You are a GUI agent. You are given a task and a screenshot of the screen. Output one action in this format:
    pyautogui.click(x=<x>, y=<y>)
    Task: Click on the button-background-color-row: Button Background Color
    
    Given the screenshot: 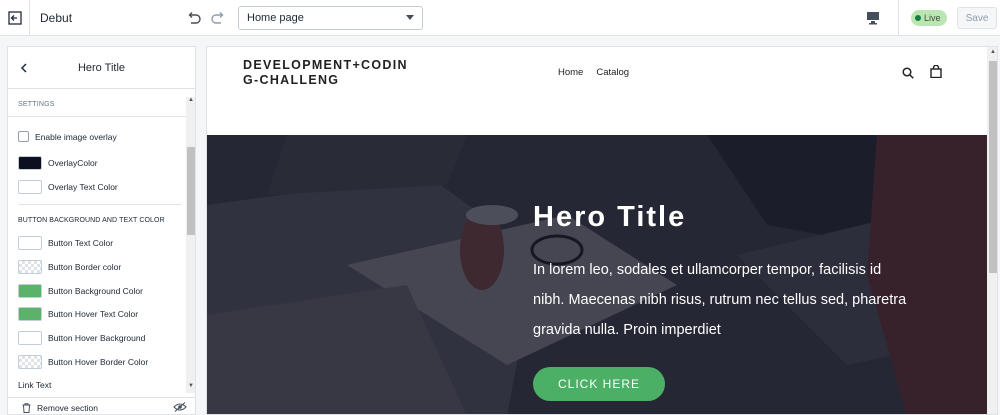 What is the action you would take?
    pyautogui.click(x=80, y=291)
    